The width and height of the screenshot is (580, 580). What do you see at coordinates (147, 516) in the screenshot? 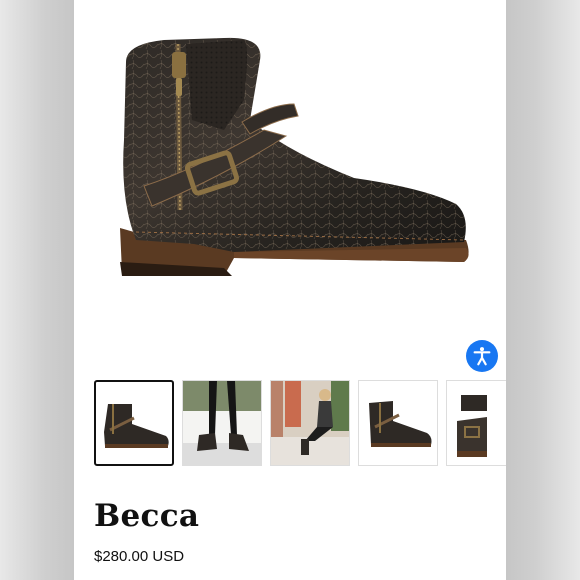
I see `product-title: Becca` at bounding box center [147, 516].